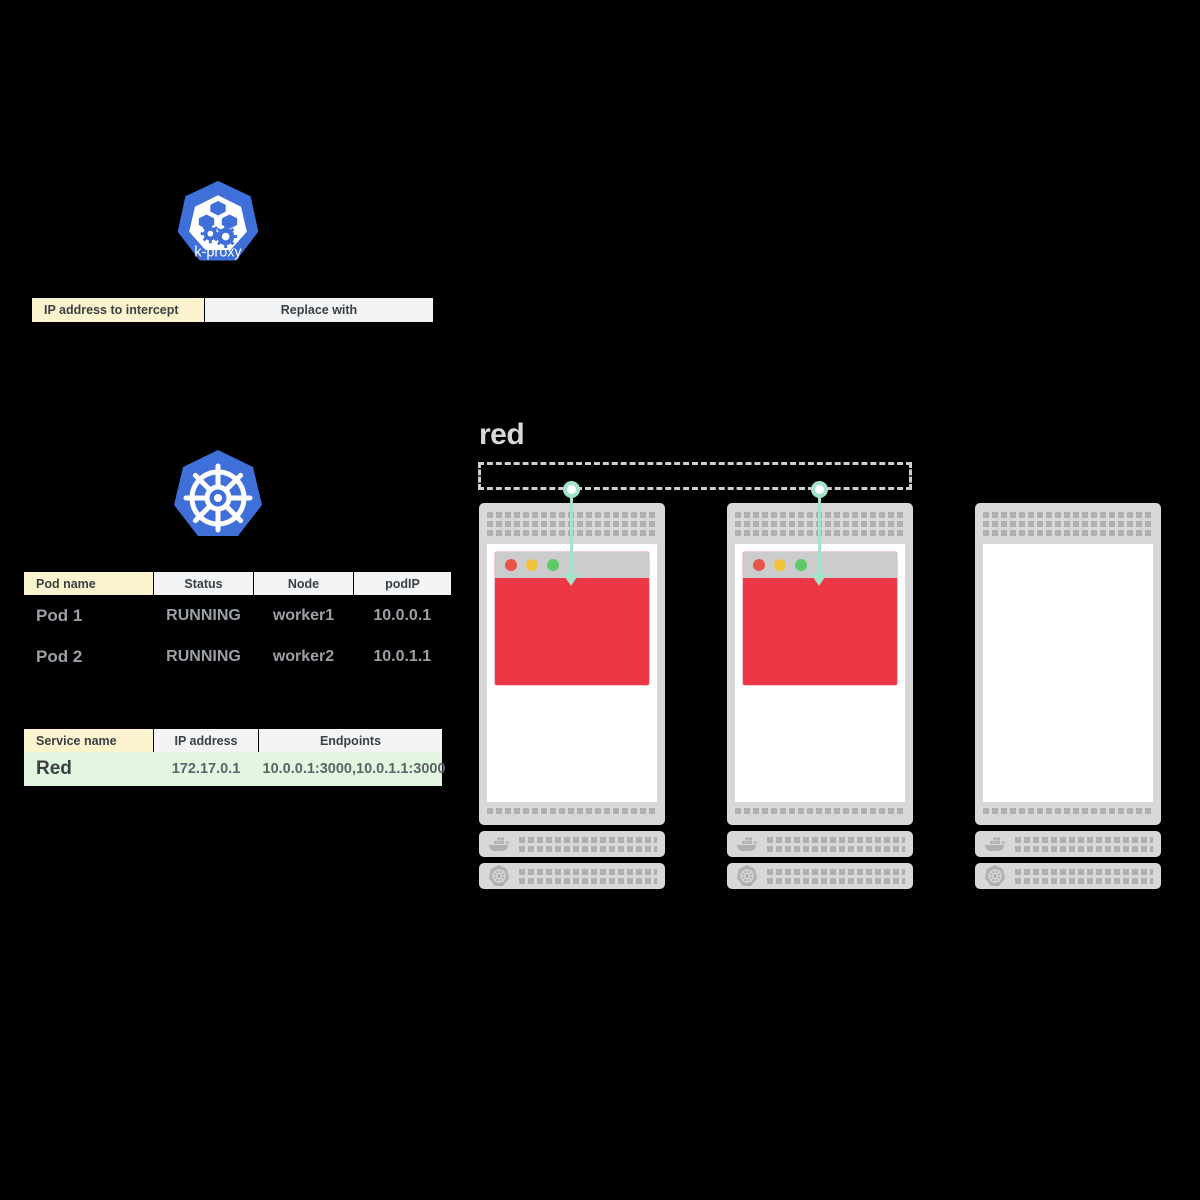  I want to click on service-title: red, so click(502, 434).